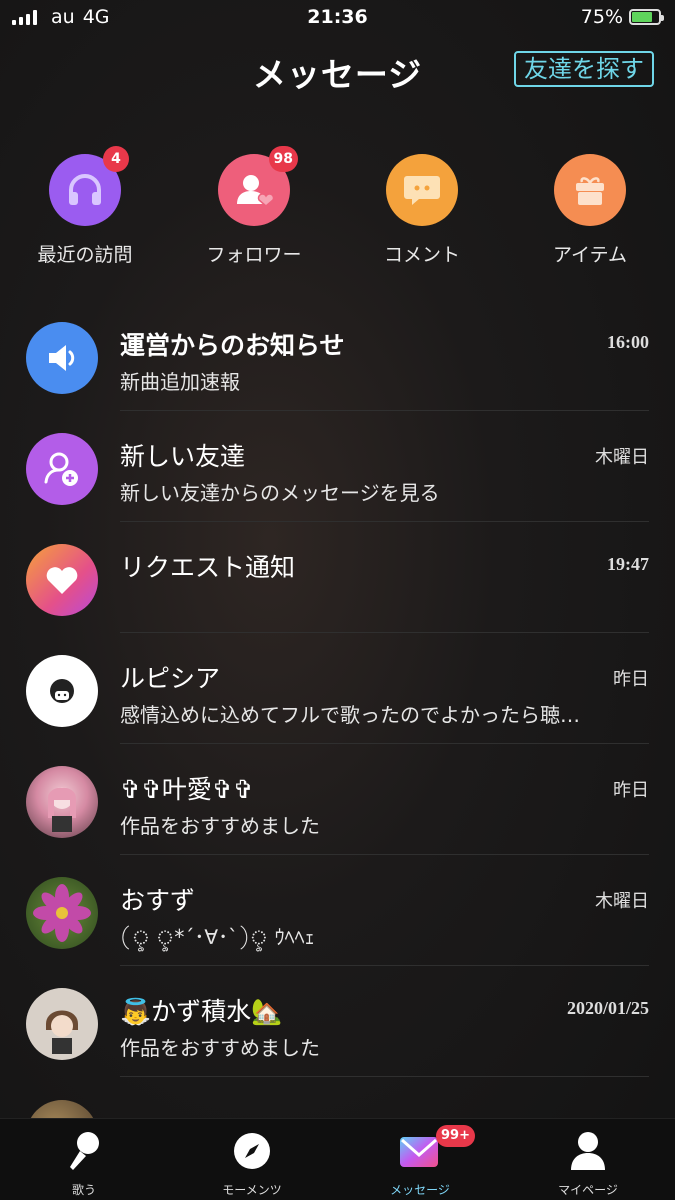 This screenshot has width=675, height=1200. What do you see at coordinates (83, 1190) in the screenshot?
I see `tab-label: 歌う` at bounding box center [83, 1190].